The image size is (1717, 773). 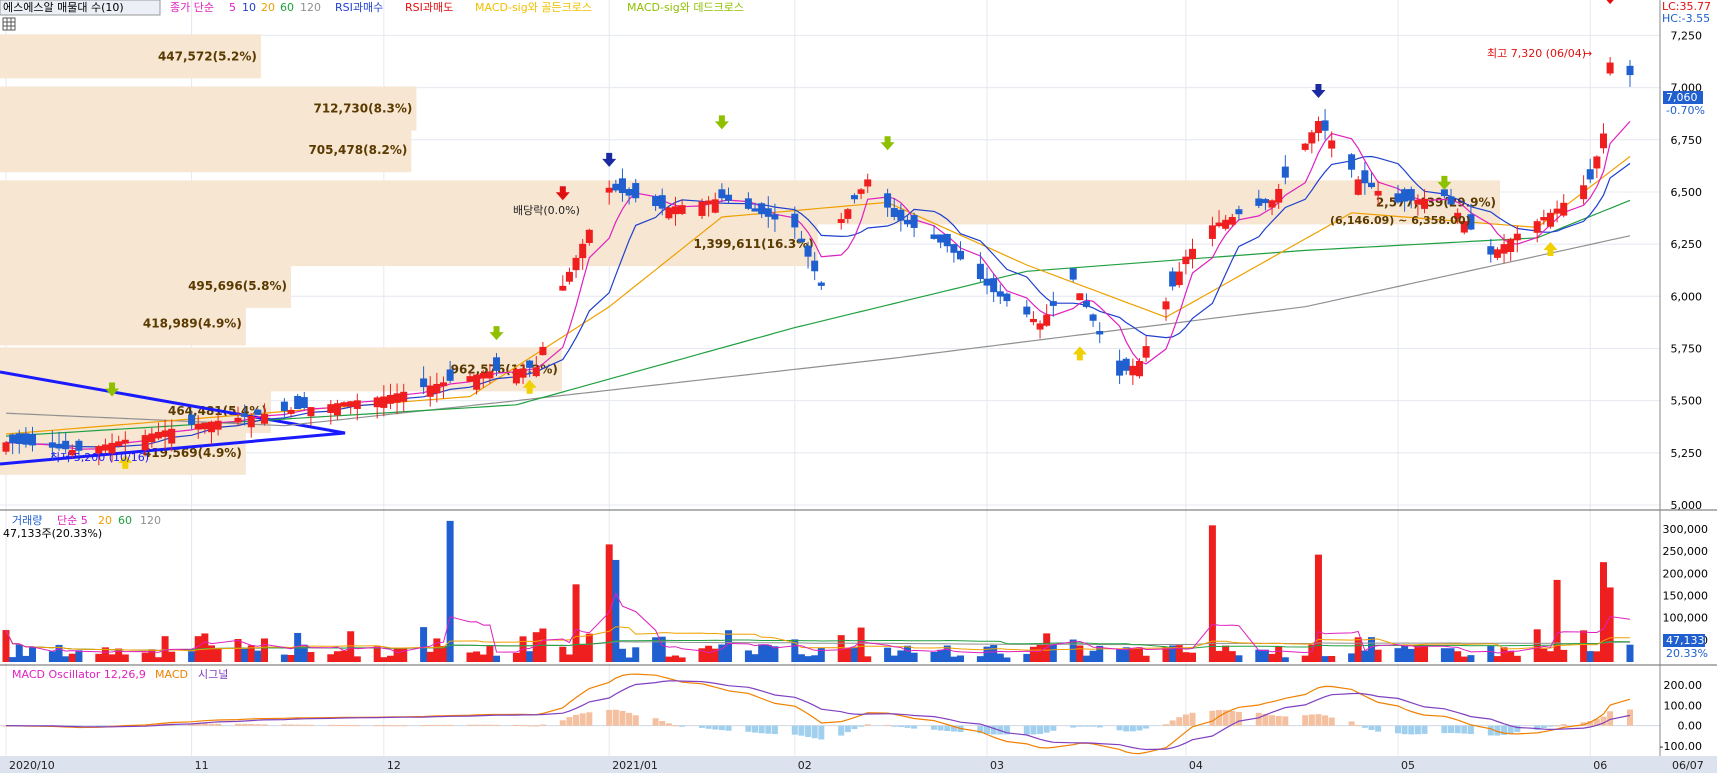 I want to click on macd-legend-macd: MACD, so click(x=171, y=674).